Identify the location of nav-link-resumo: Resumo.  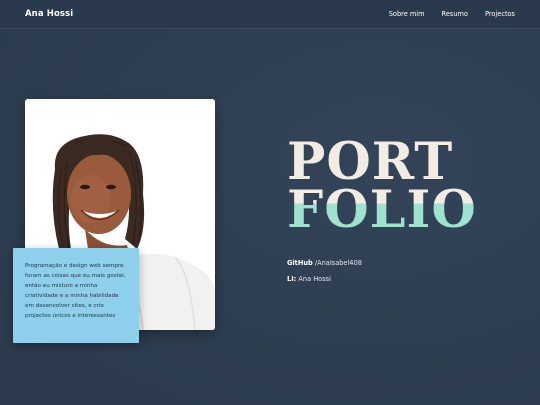
(455, 14).